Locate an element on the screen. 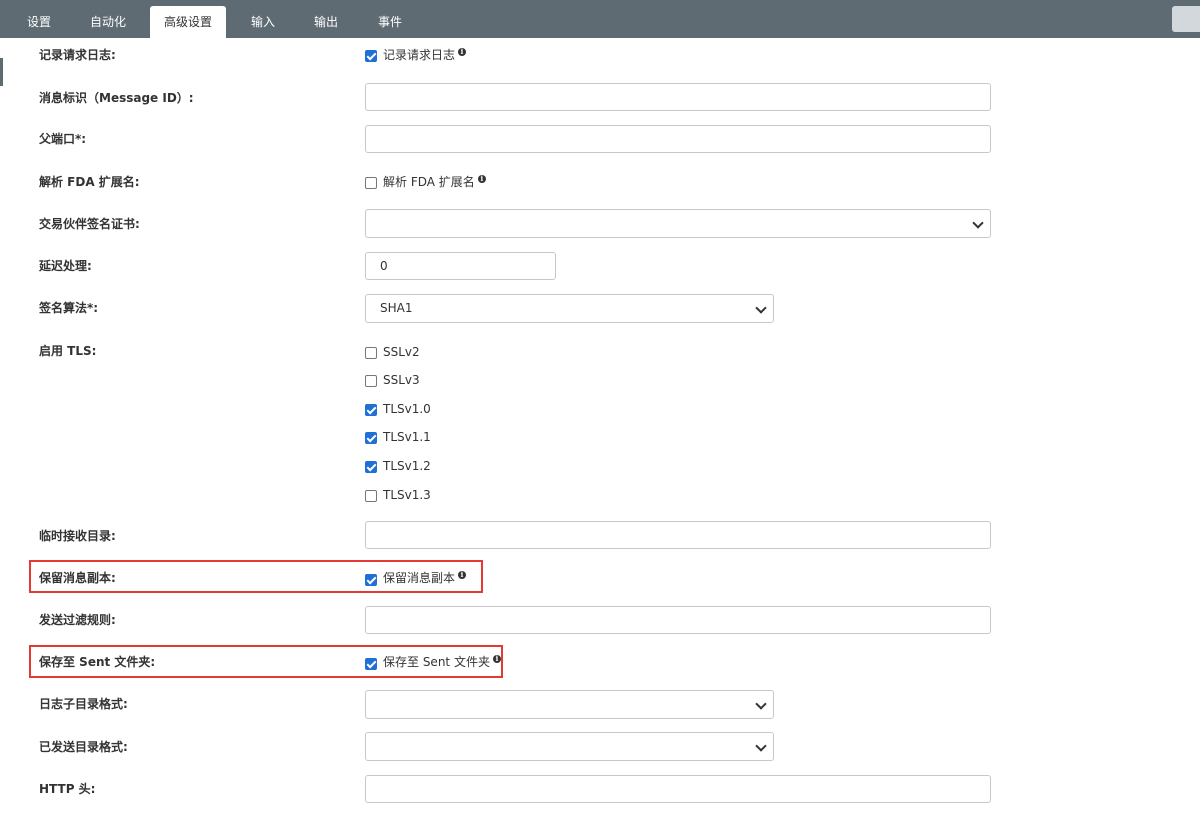  sign-alg-value: SHA1 is located at coordinates (396, 308).